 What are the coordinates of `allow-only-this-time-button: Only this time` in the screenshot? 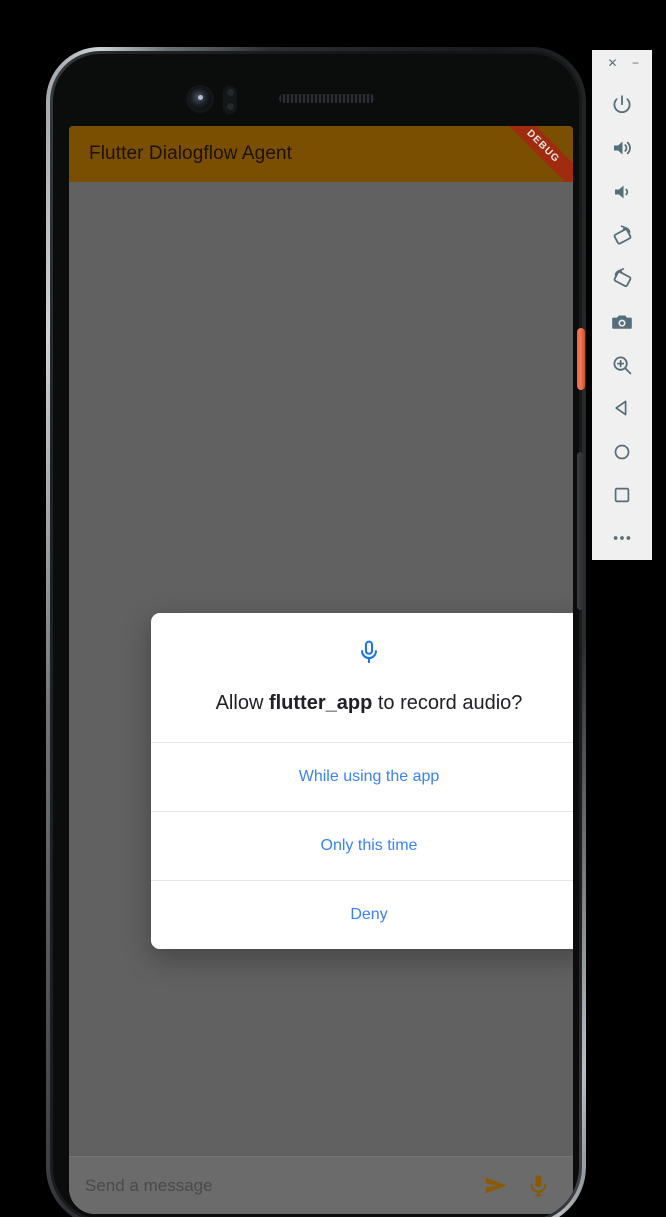 It's located at (362, 845).